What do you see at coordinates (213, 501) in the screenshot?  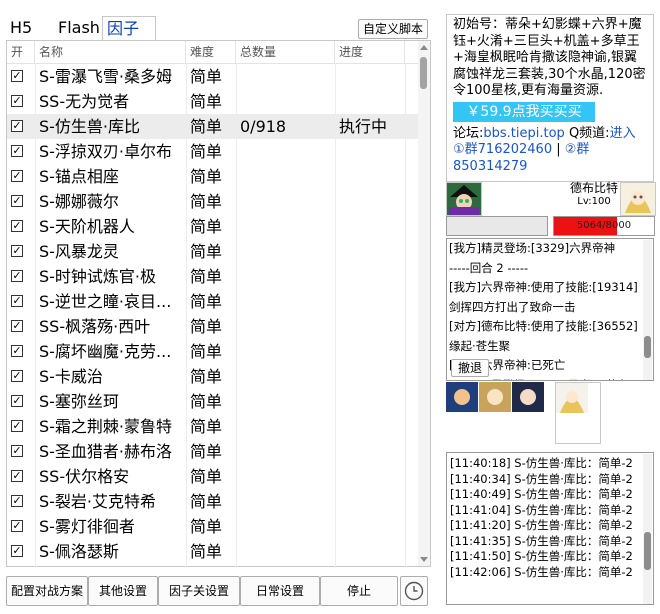 I see `table-row: ✓ S-裂岩·艾克特希 简单` at bounding box center [213, 501].